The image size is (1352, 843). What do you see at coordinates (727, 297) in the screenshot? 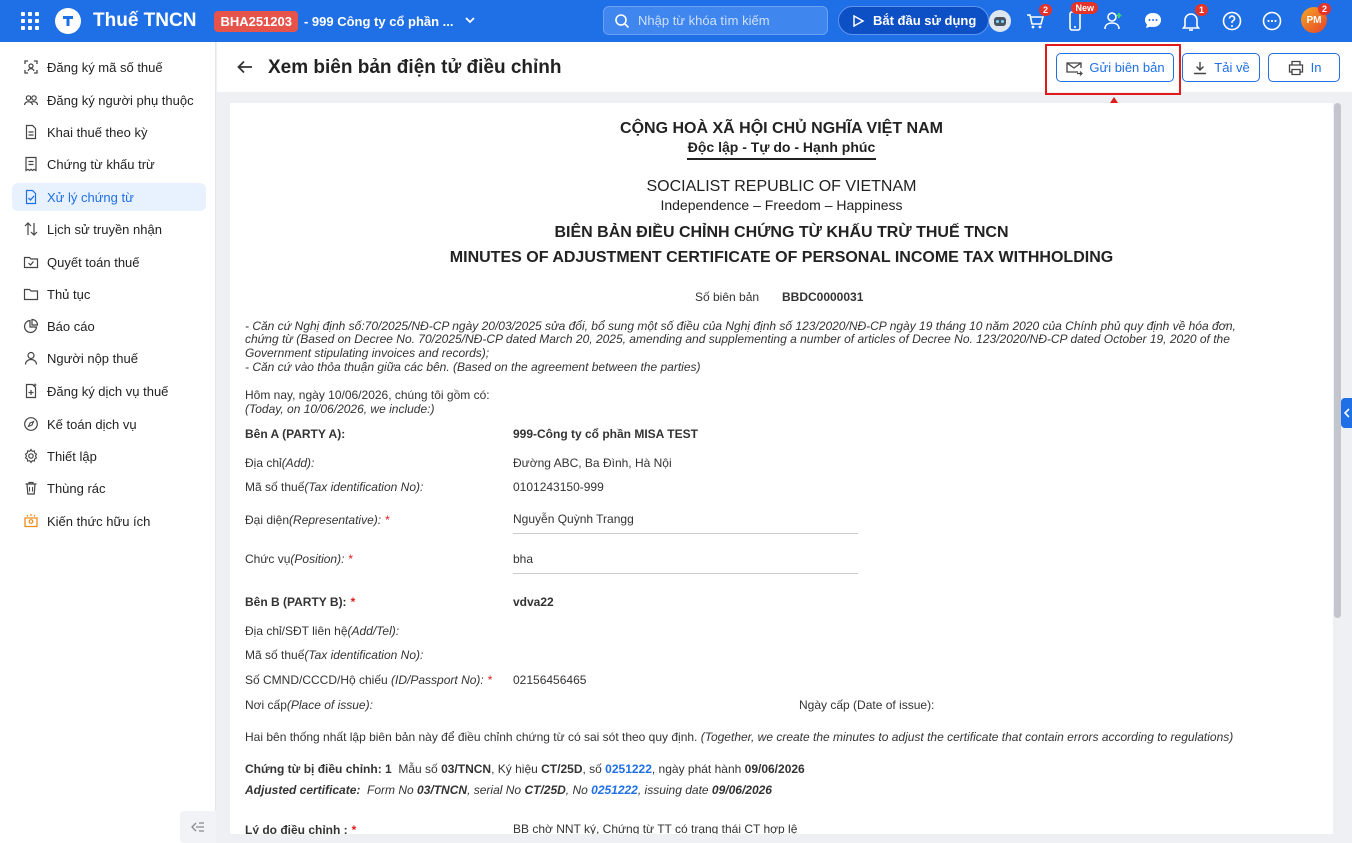
I see `minutes-no-label: Số biên bản` at bounding box center [727, 297].